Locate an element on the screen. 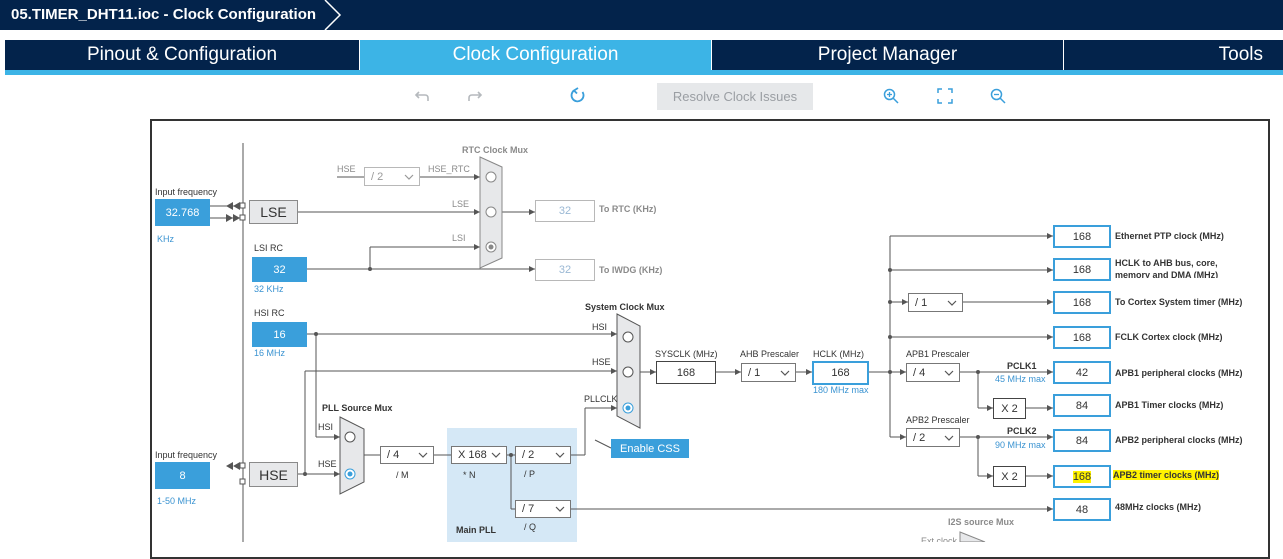  rtc-lse-label: LSE is located at coordinates (461, 204).